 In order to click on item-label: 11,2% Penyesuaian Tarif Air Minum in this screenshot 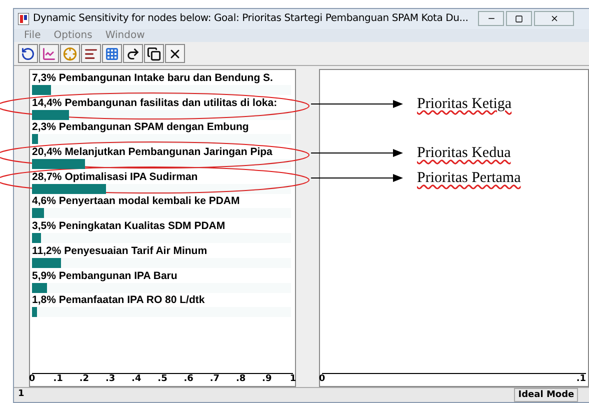, I will do `click(120, 251)`.